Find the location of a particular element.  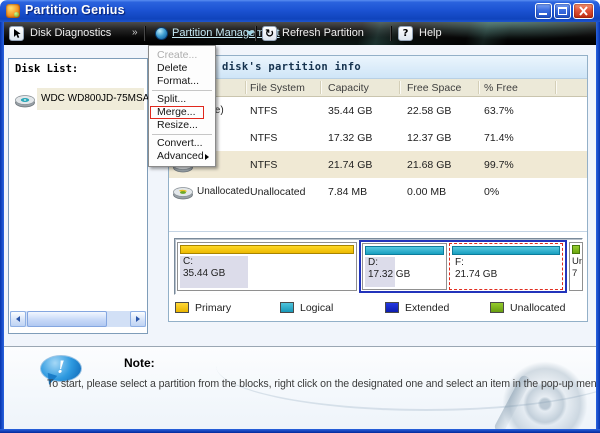

capacity-cell: 7.84 MB is located at coordinates (348, 192).